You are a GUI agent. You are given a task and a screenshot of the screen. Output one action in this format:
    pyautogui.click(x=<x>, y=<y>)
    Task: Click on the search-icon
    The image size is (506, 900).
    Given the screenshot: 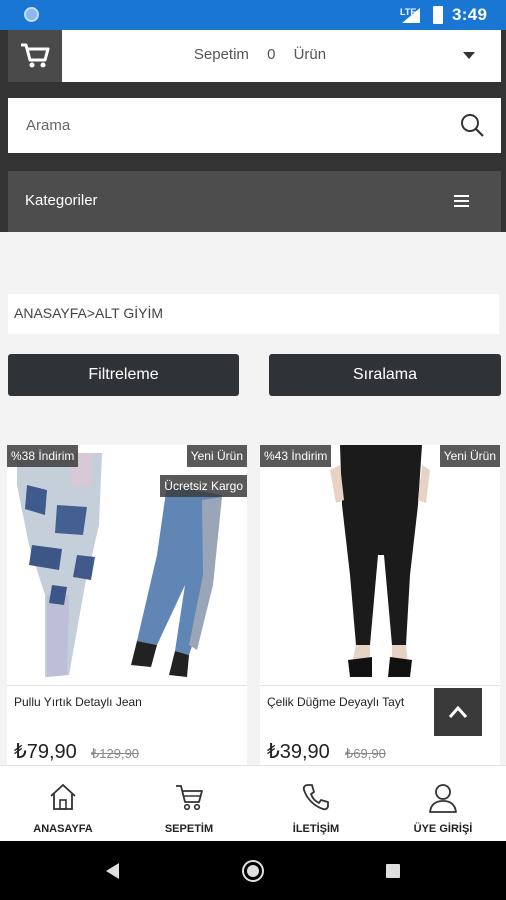 What is the action you would take?
    pyautogui.click(x=472, y=125)
    